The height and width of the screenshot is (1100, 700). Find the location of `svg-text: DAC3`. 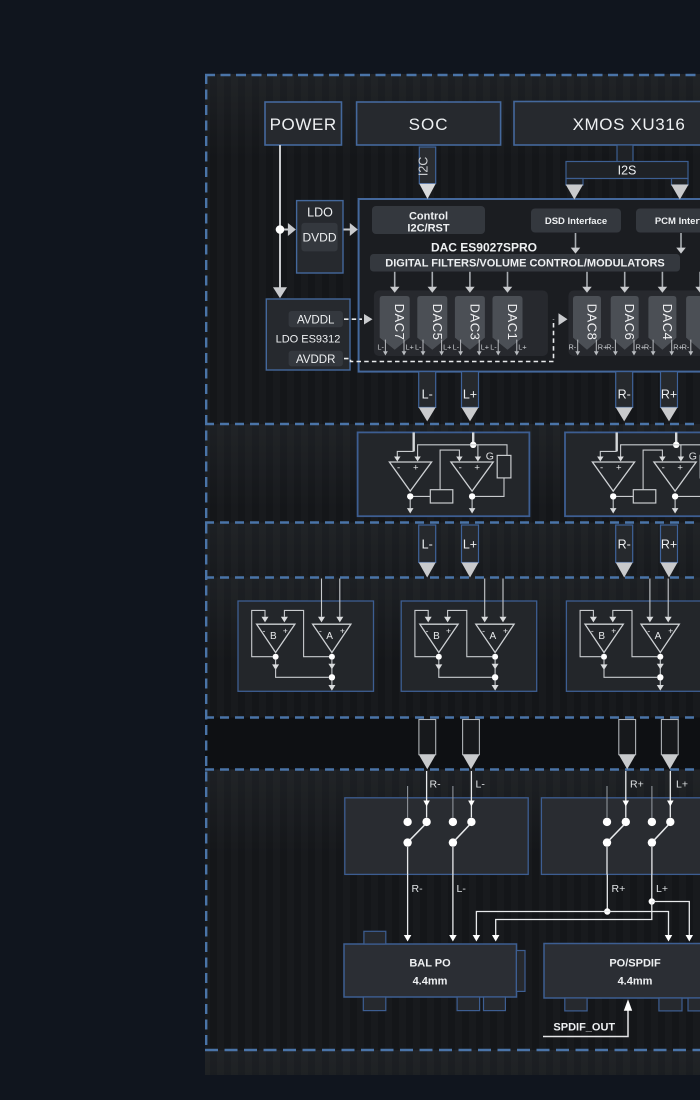

svg-text: DAC3 is located at coordinates (474, 322).